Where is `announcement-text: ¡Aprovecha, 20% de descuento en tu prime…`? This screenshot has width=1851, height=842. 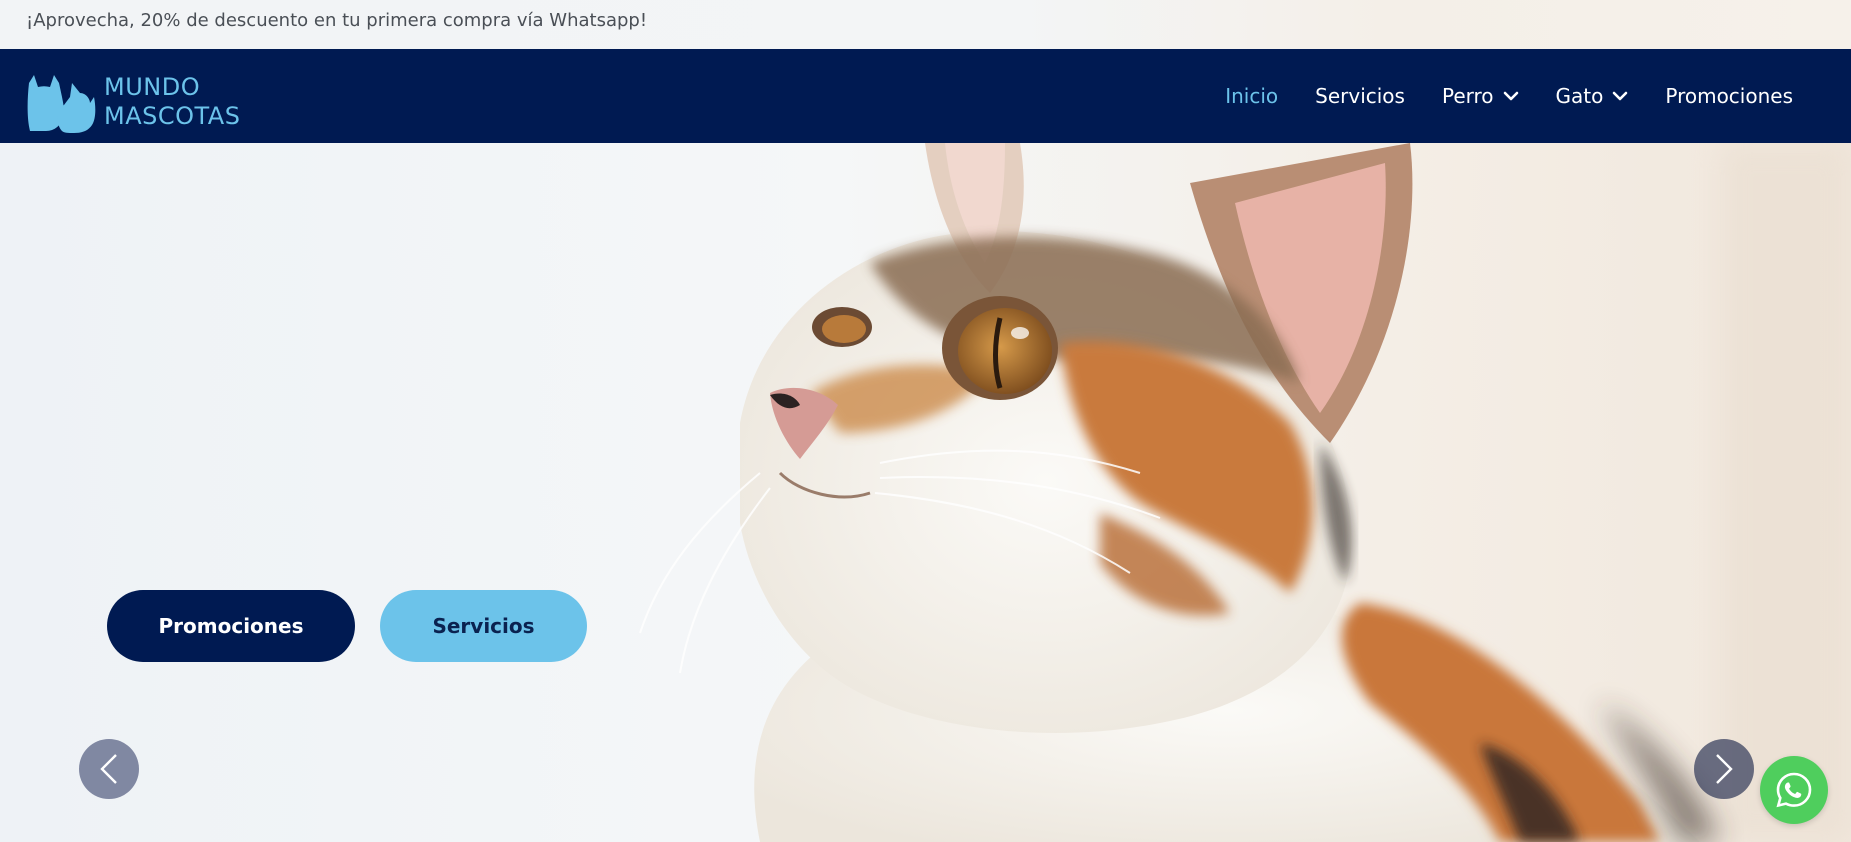 announcement-text: ¡Aprovecha, 20% de descuento en tu prime… is located at coordinates (337, 20).